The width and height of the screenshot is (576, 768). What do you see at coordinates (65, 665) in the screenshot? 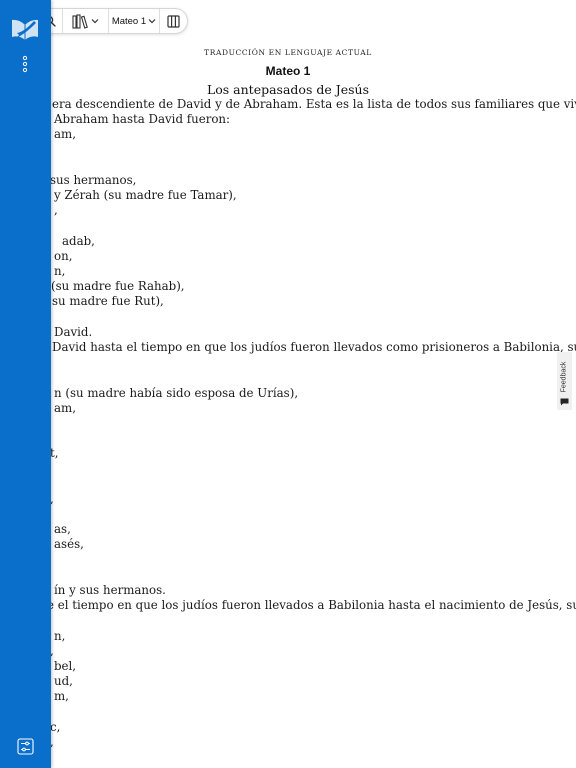
I see `verse-line: bel,` at bounding box center [65, 665].